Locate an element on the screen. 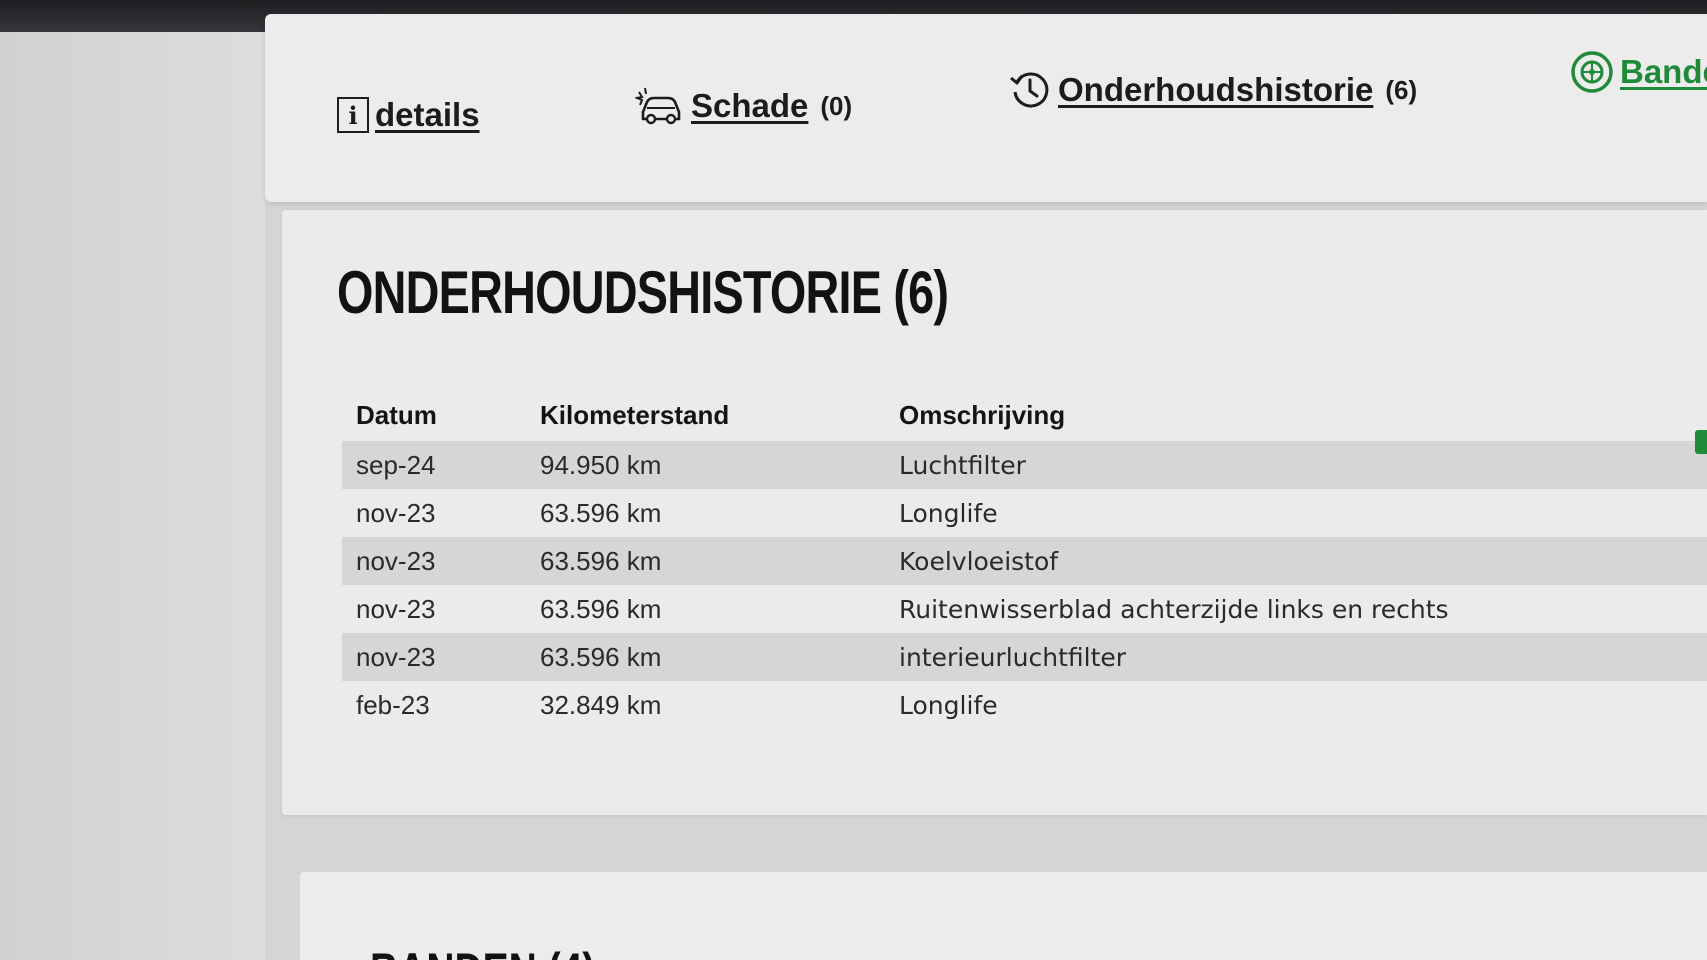  table-row: nov-23 63.596 km interieurluchtfilter is located at coordinates (1024, 657).